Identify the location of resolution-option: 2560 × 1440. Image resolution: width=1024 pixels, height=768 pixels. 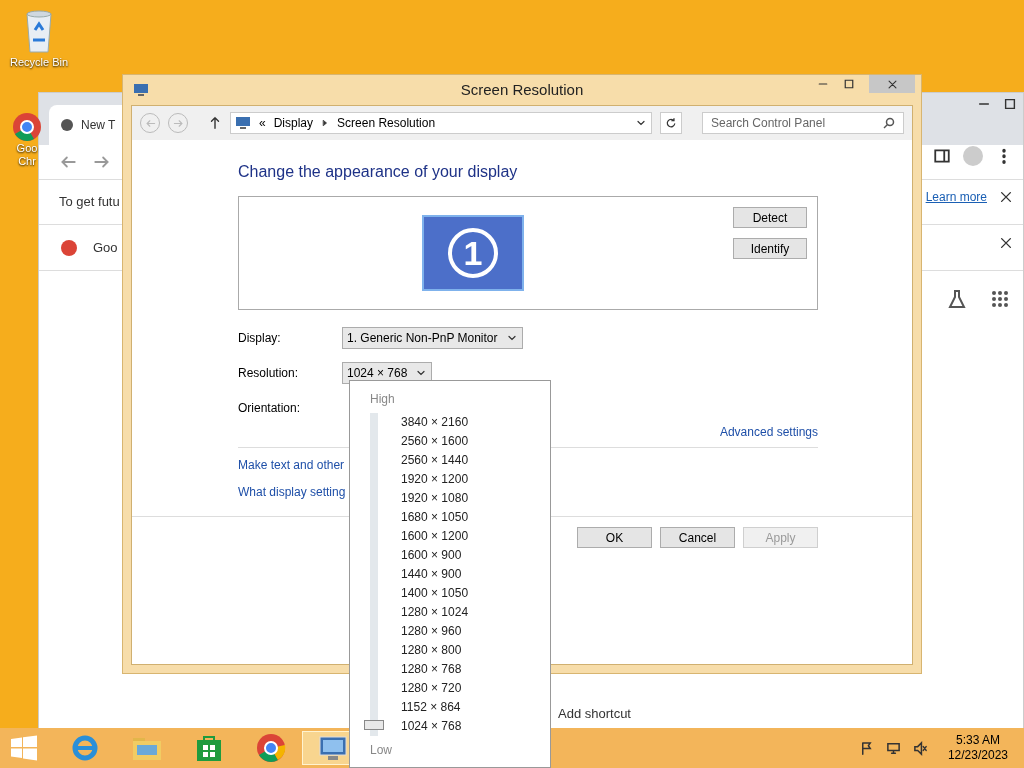
(435, 460).